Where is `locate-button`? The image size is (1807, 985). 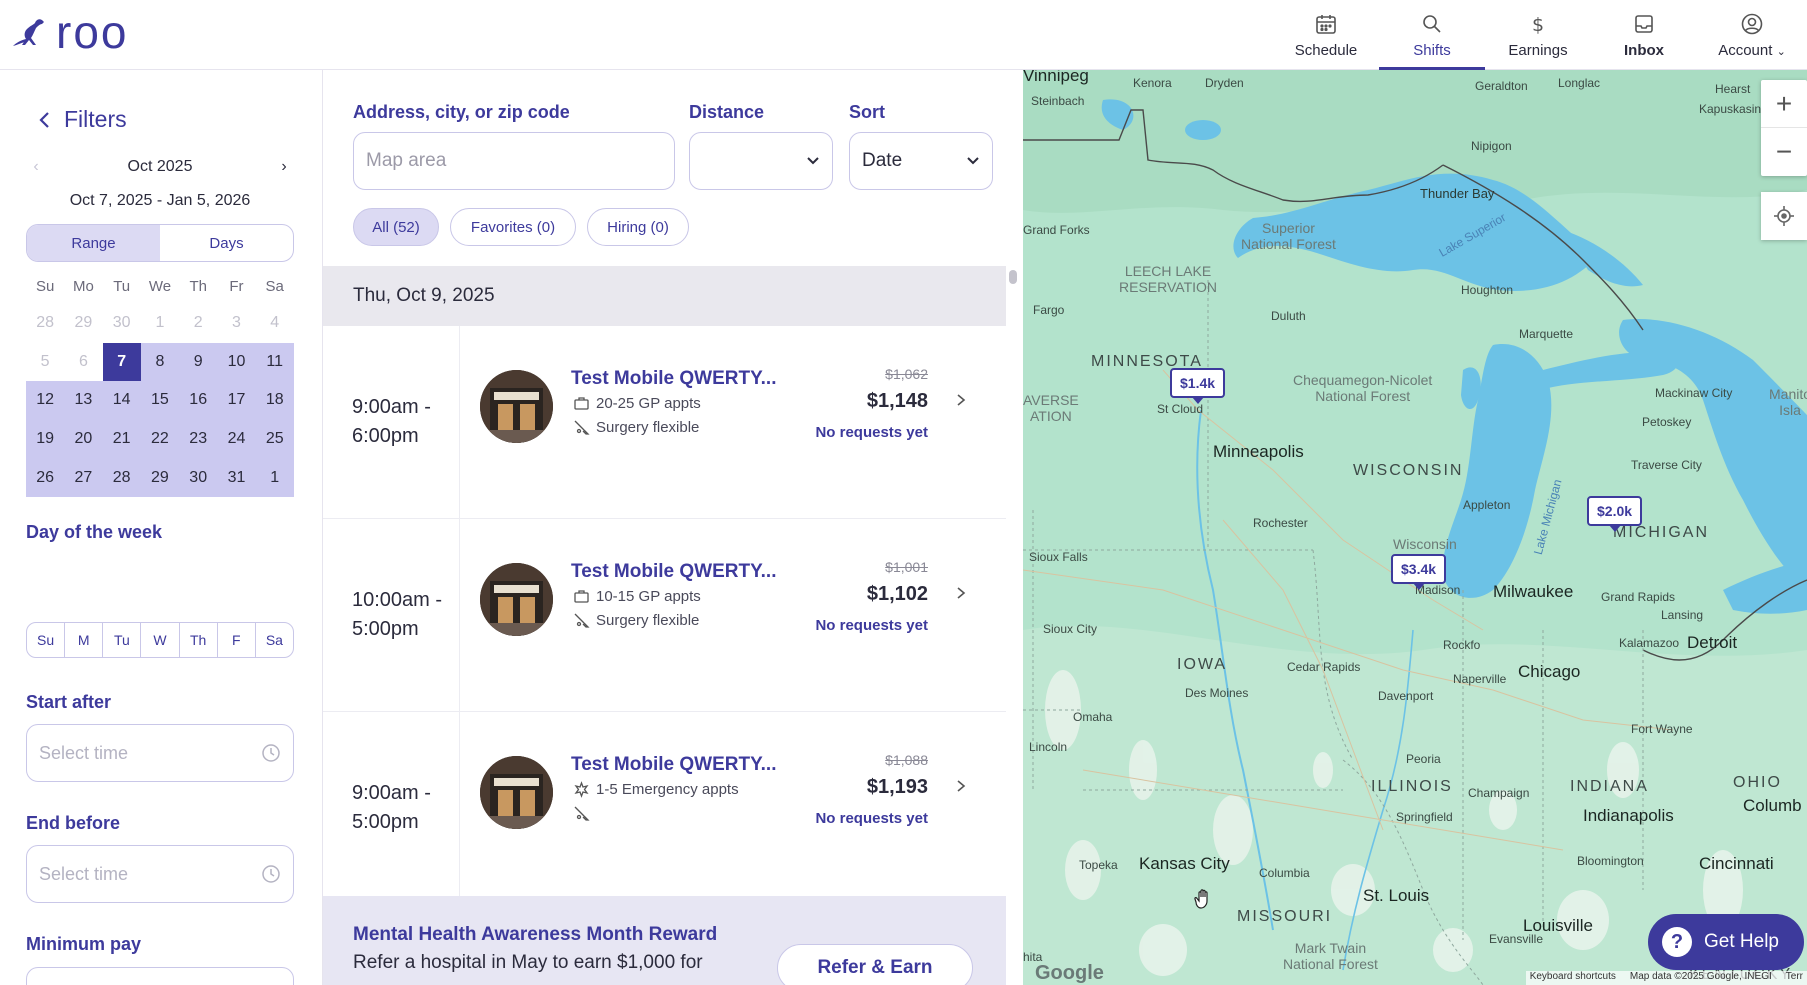
locate-button is located at coordinates (1784, 216).